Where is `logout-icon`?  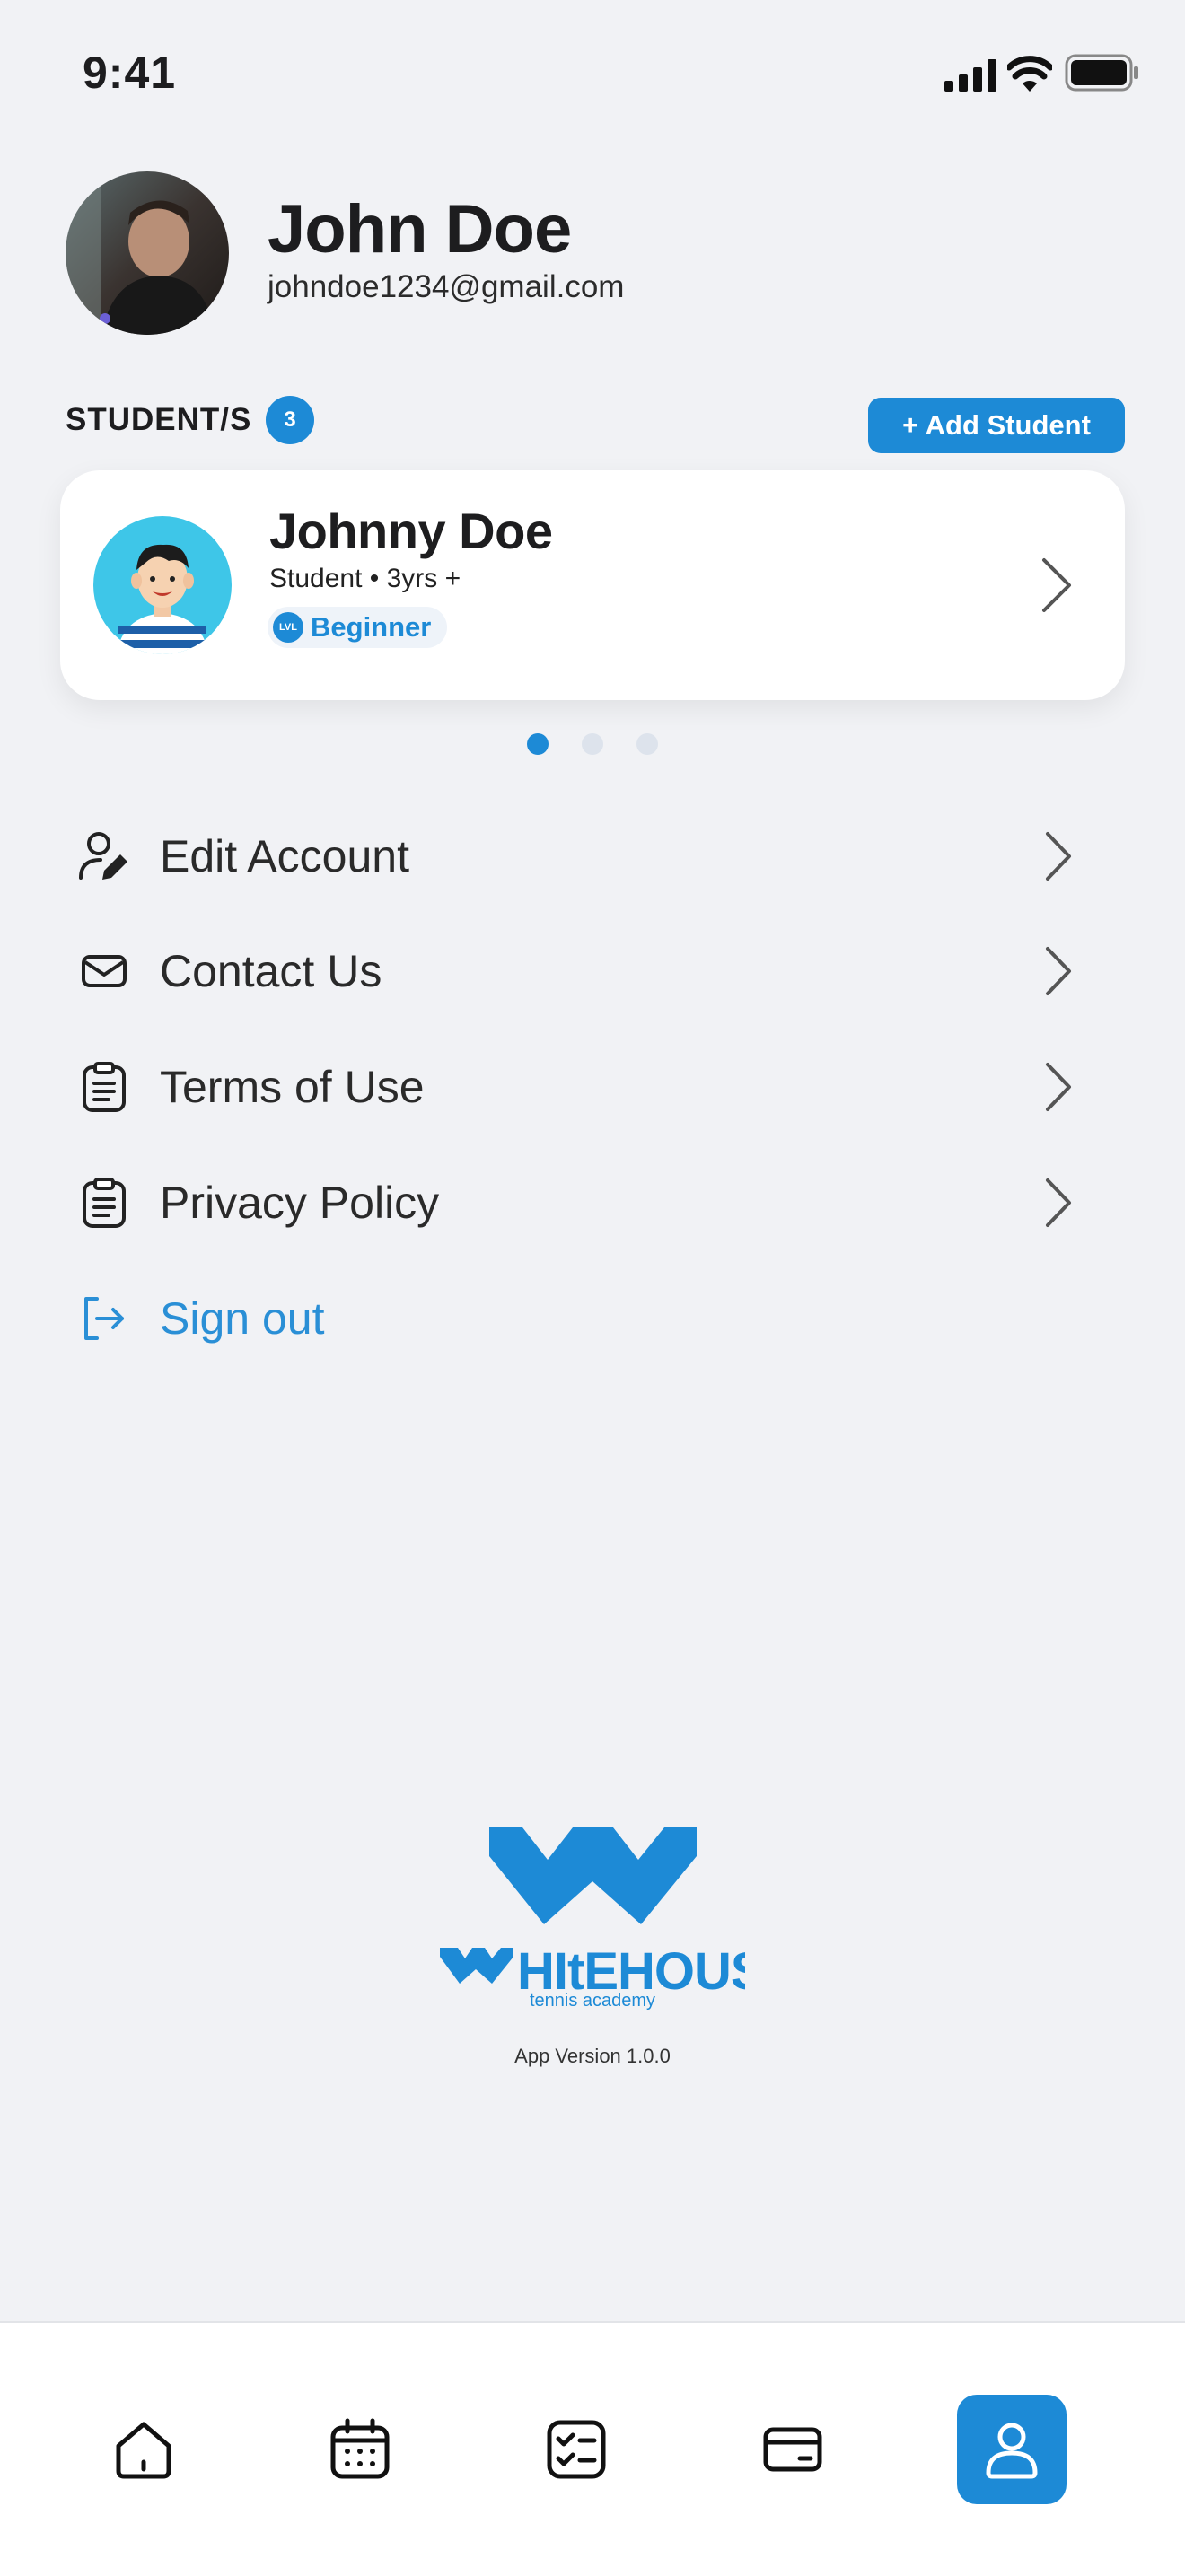
logout-icon is located at coordinates (104, 1318).